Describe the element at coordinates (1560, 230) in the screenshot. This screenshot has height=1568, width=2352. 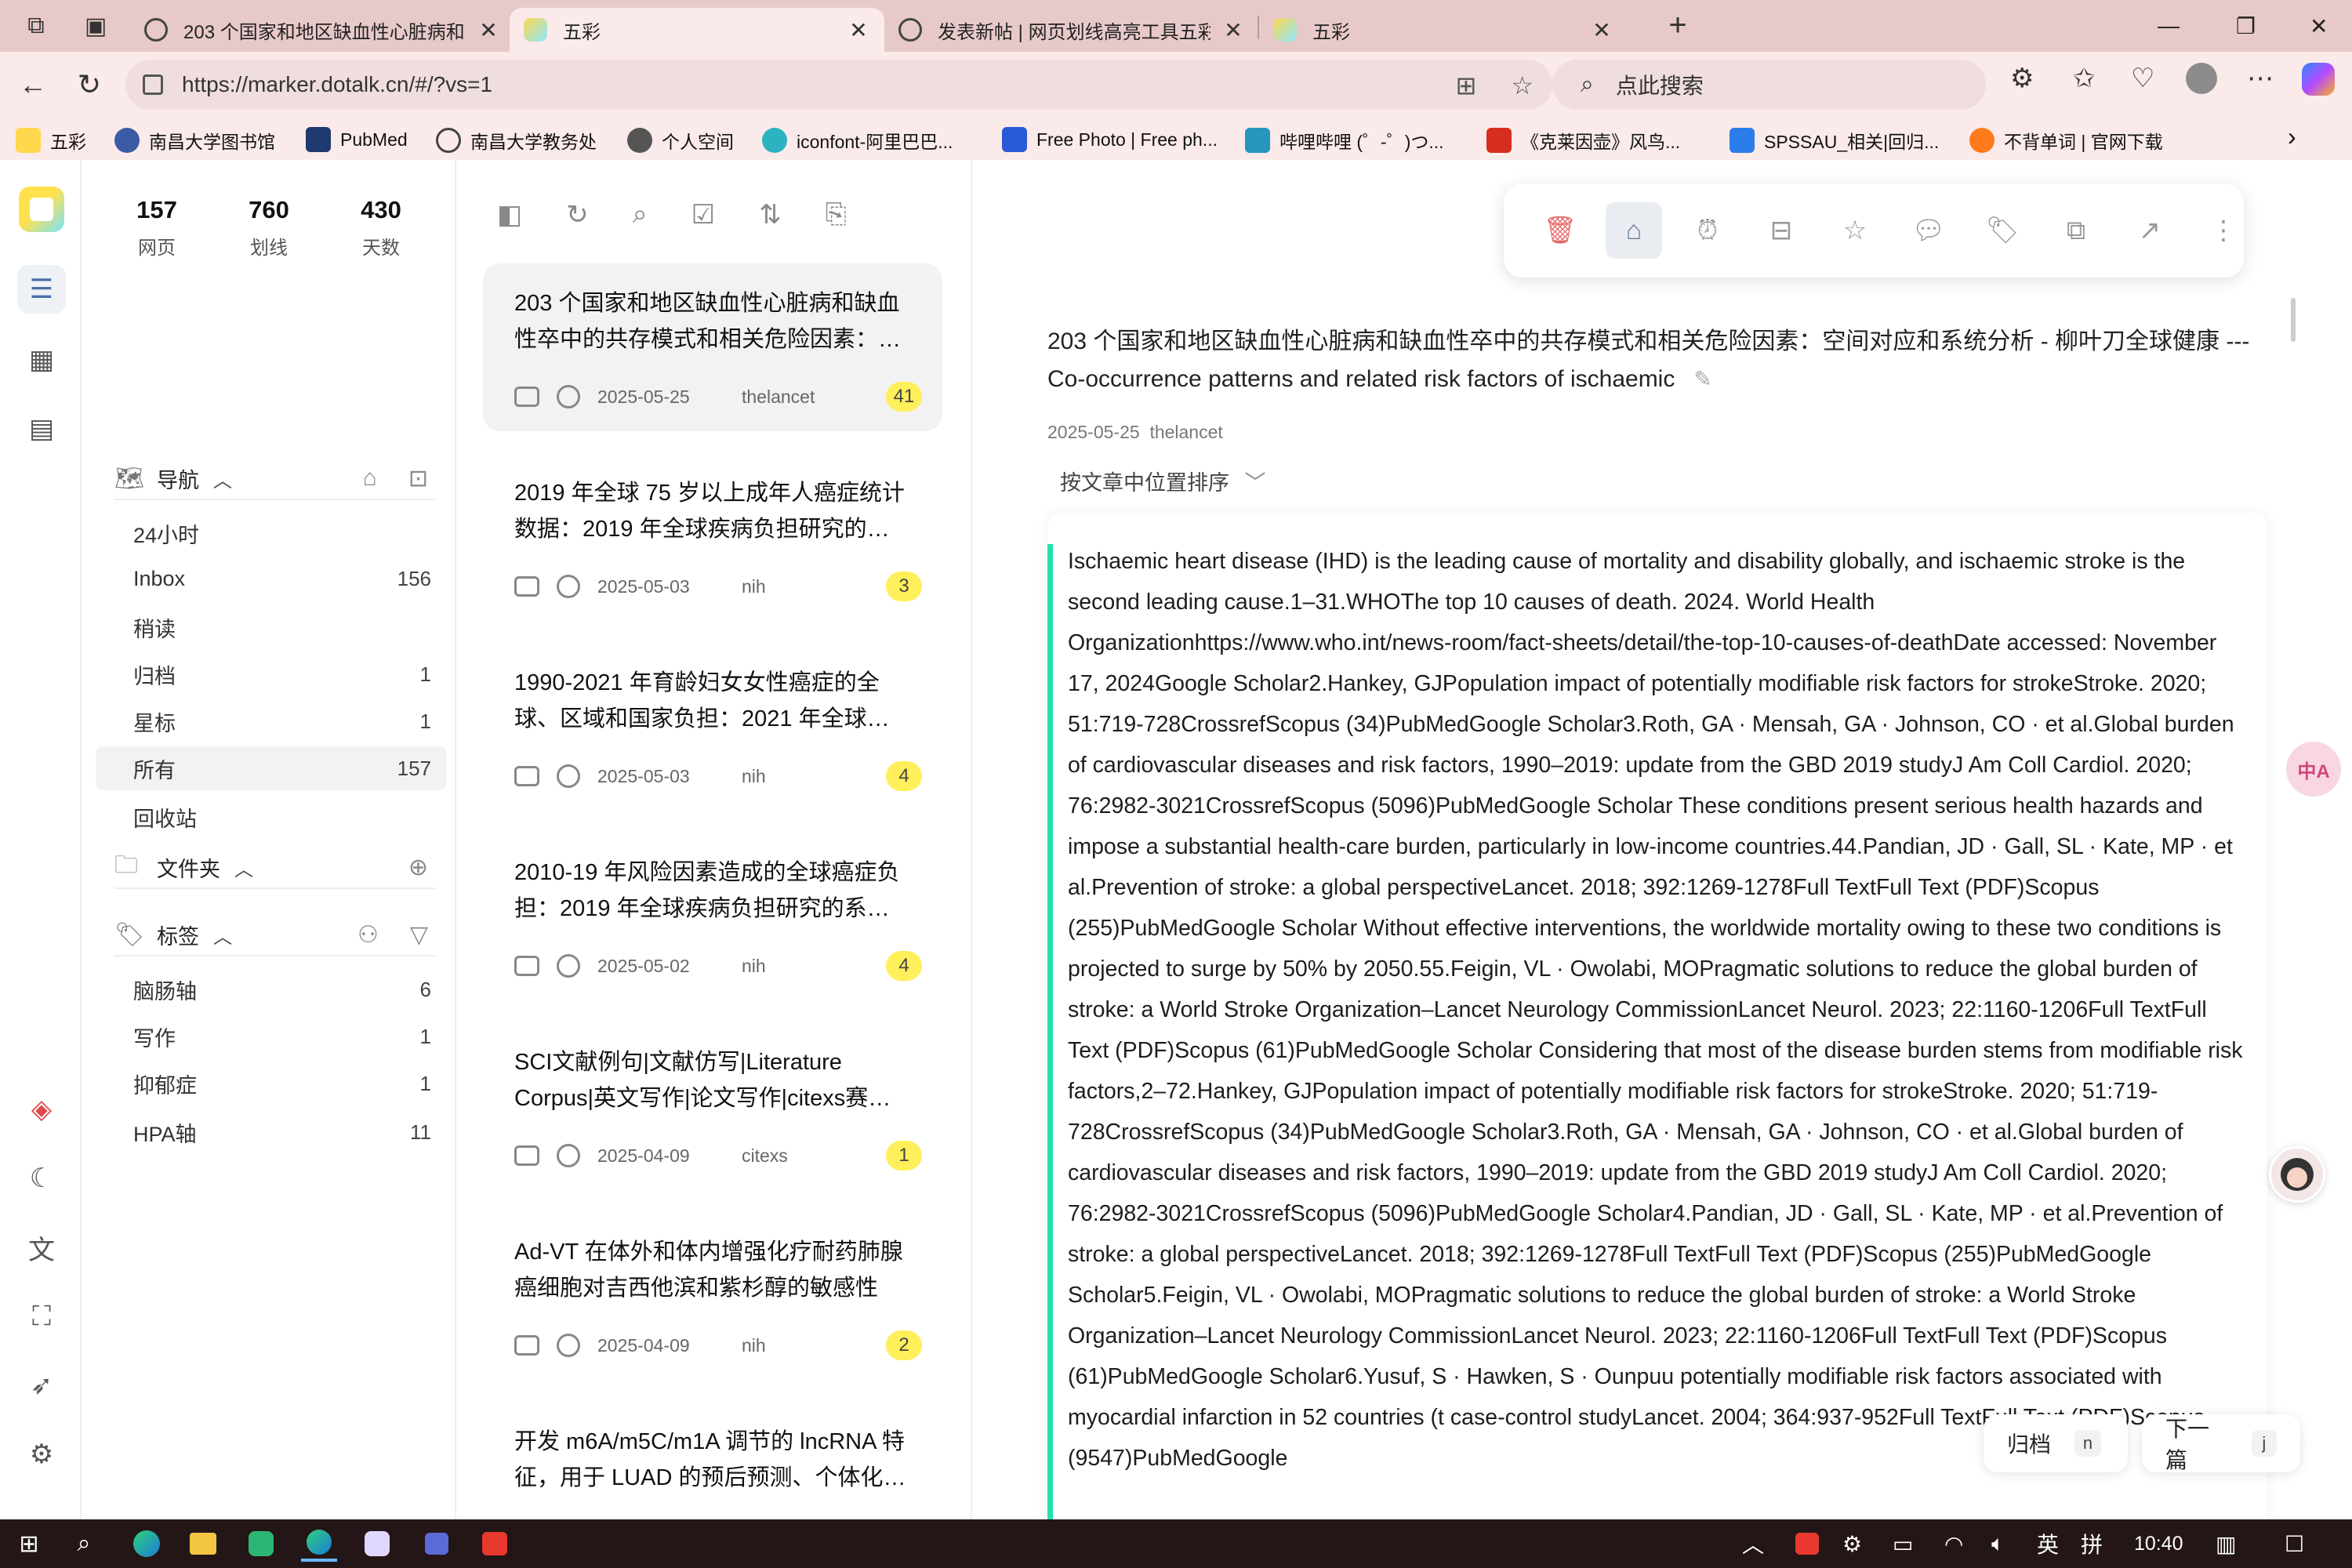
I see `delete-icon: 🗑︎` at that location.